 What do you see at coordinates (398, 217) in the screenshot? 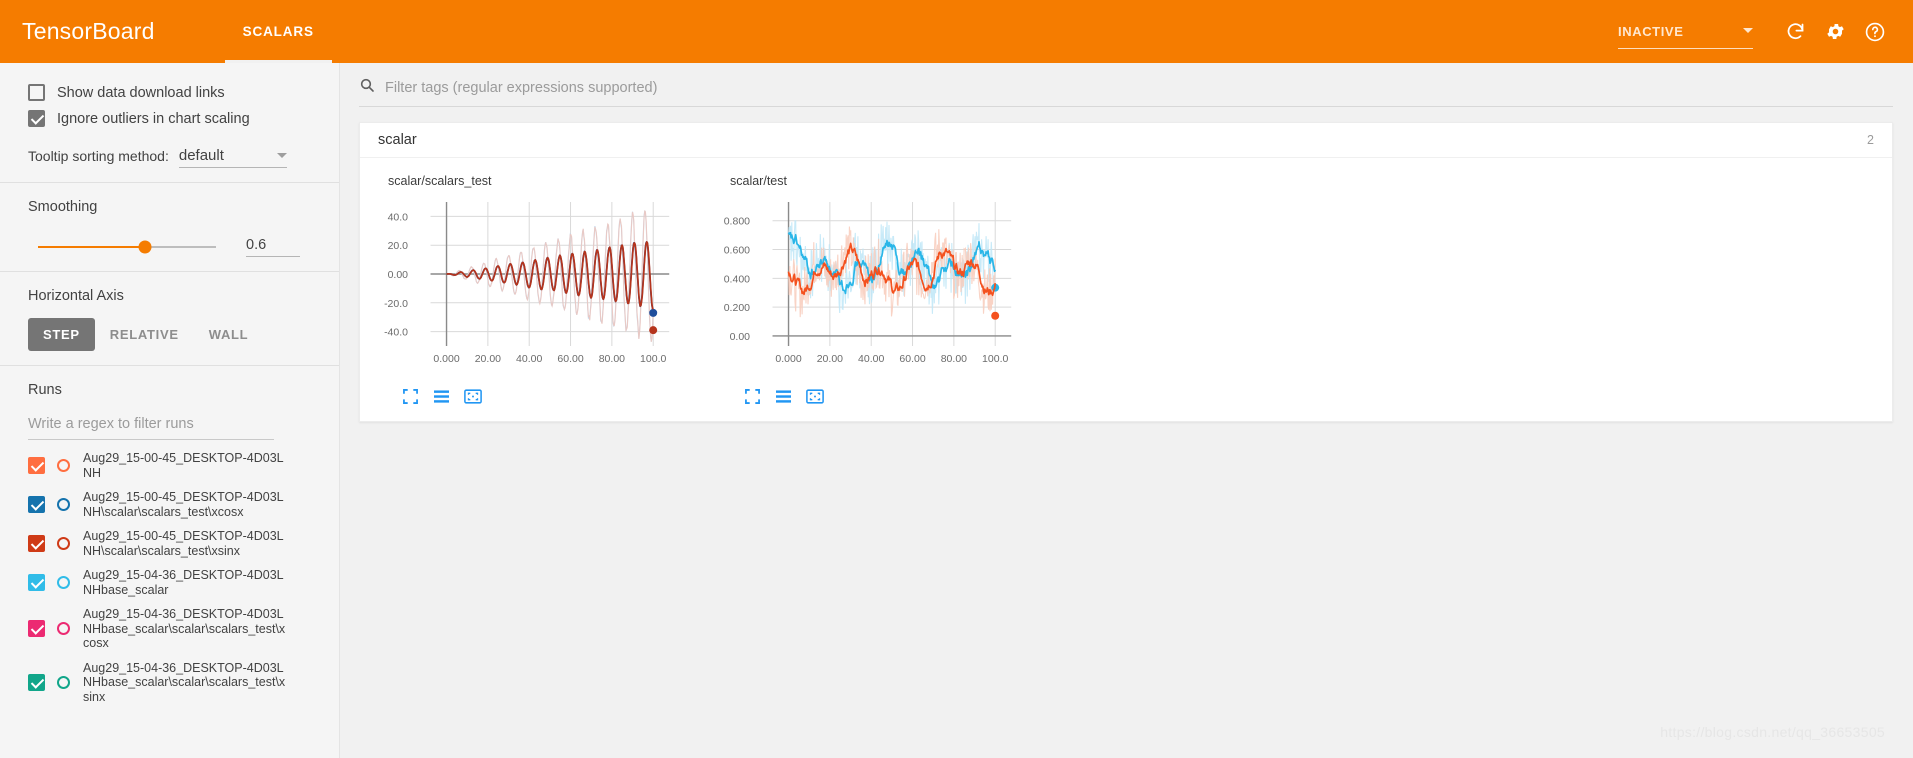
I see `svg-text: 40.0` at bounding box center [398, 217].